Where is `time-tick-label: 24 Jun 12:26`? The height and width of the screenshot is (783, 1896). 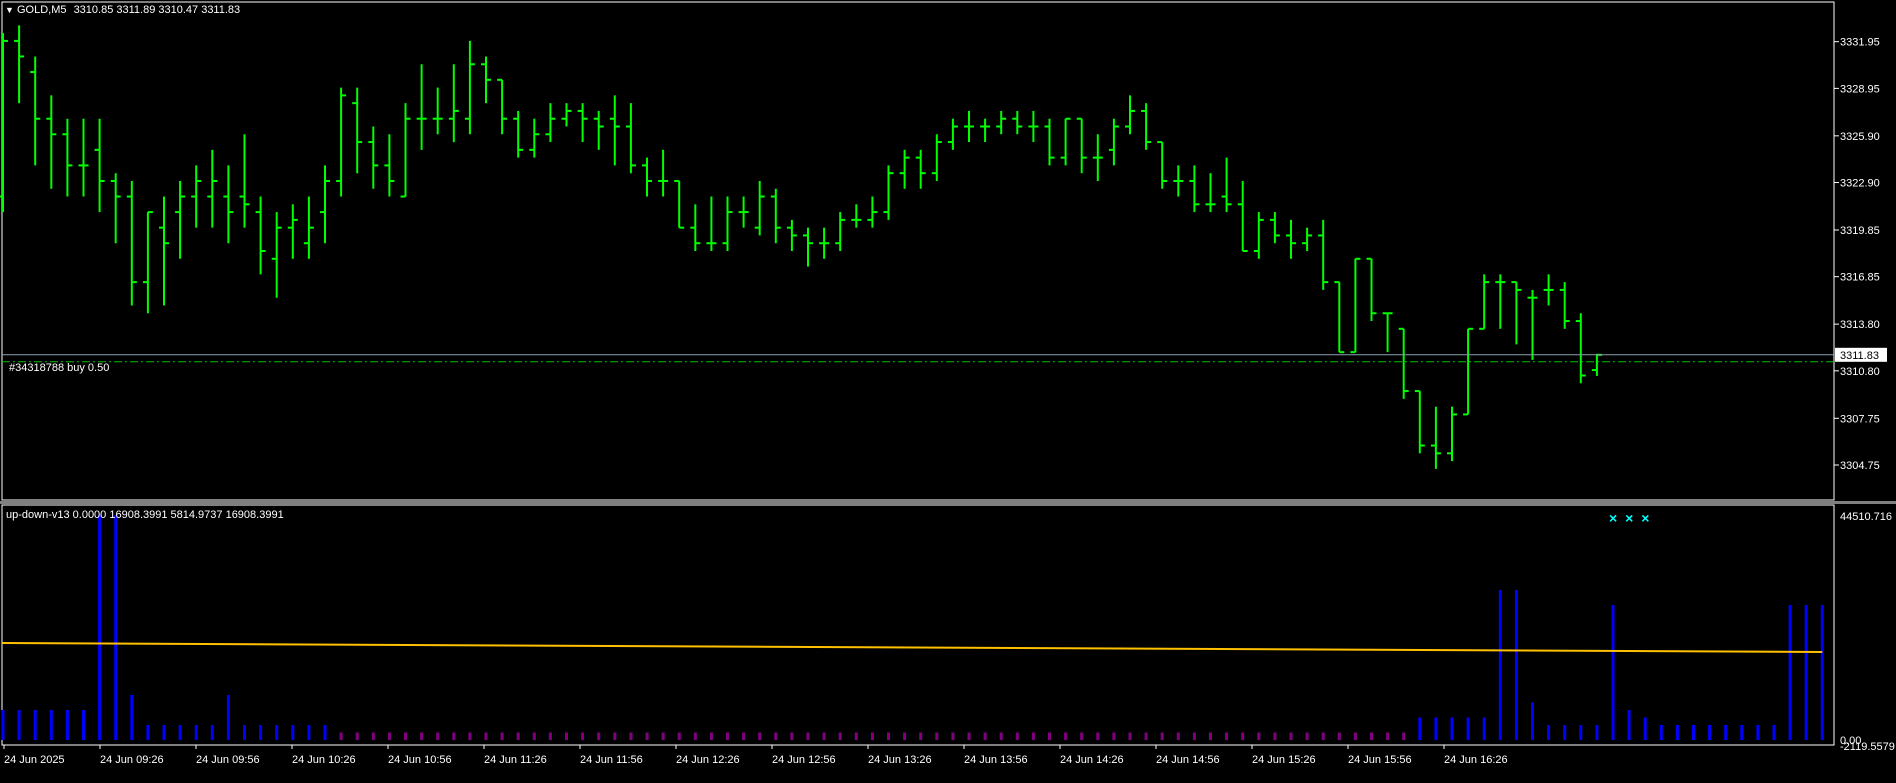 time-tick-label: 24 Jun 12:26 is located at coordinates (708, 760).